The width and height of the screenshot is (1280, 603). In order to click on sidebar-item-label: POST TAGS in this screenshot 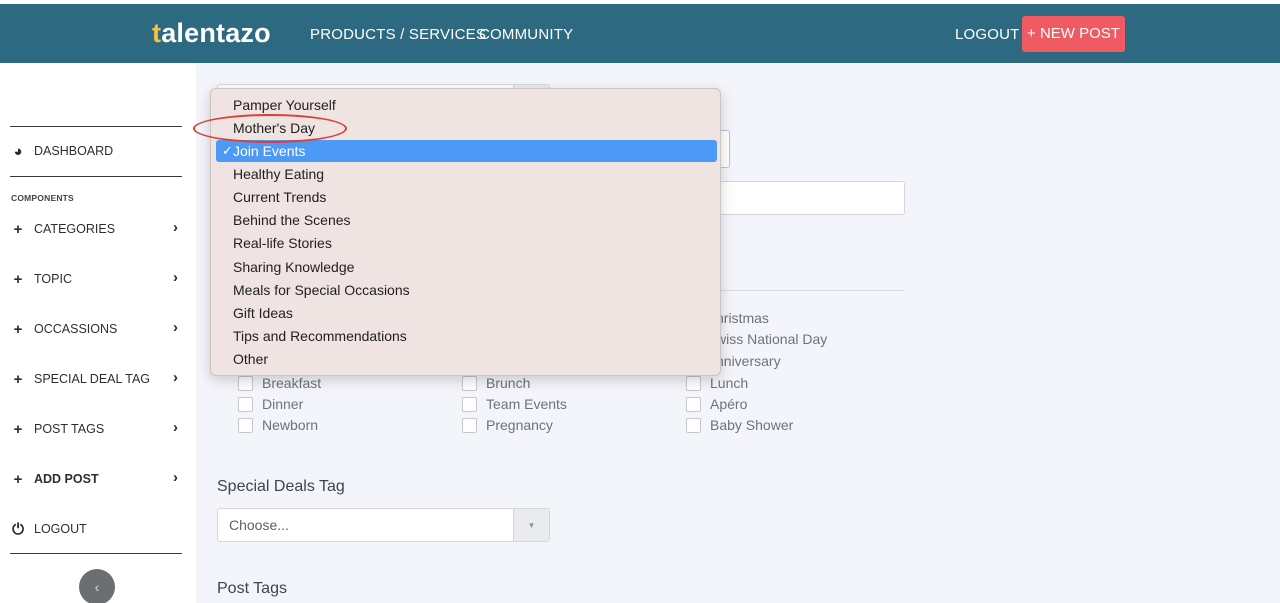, I will do `click(69, 429)`.